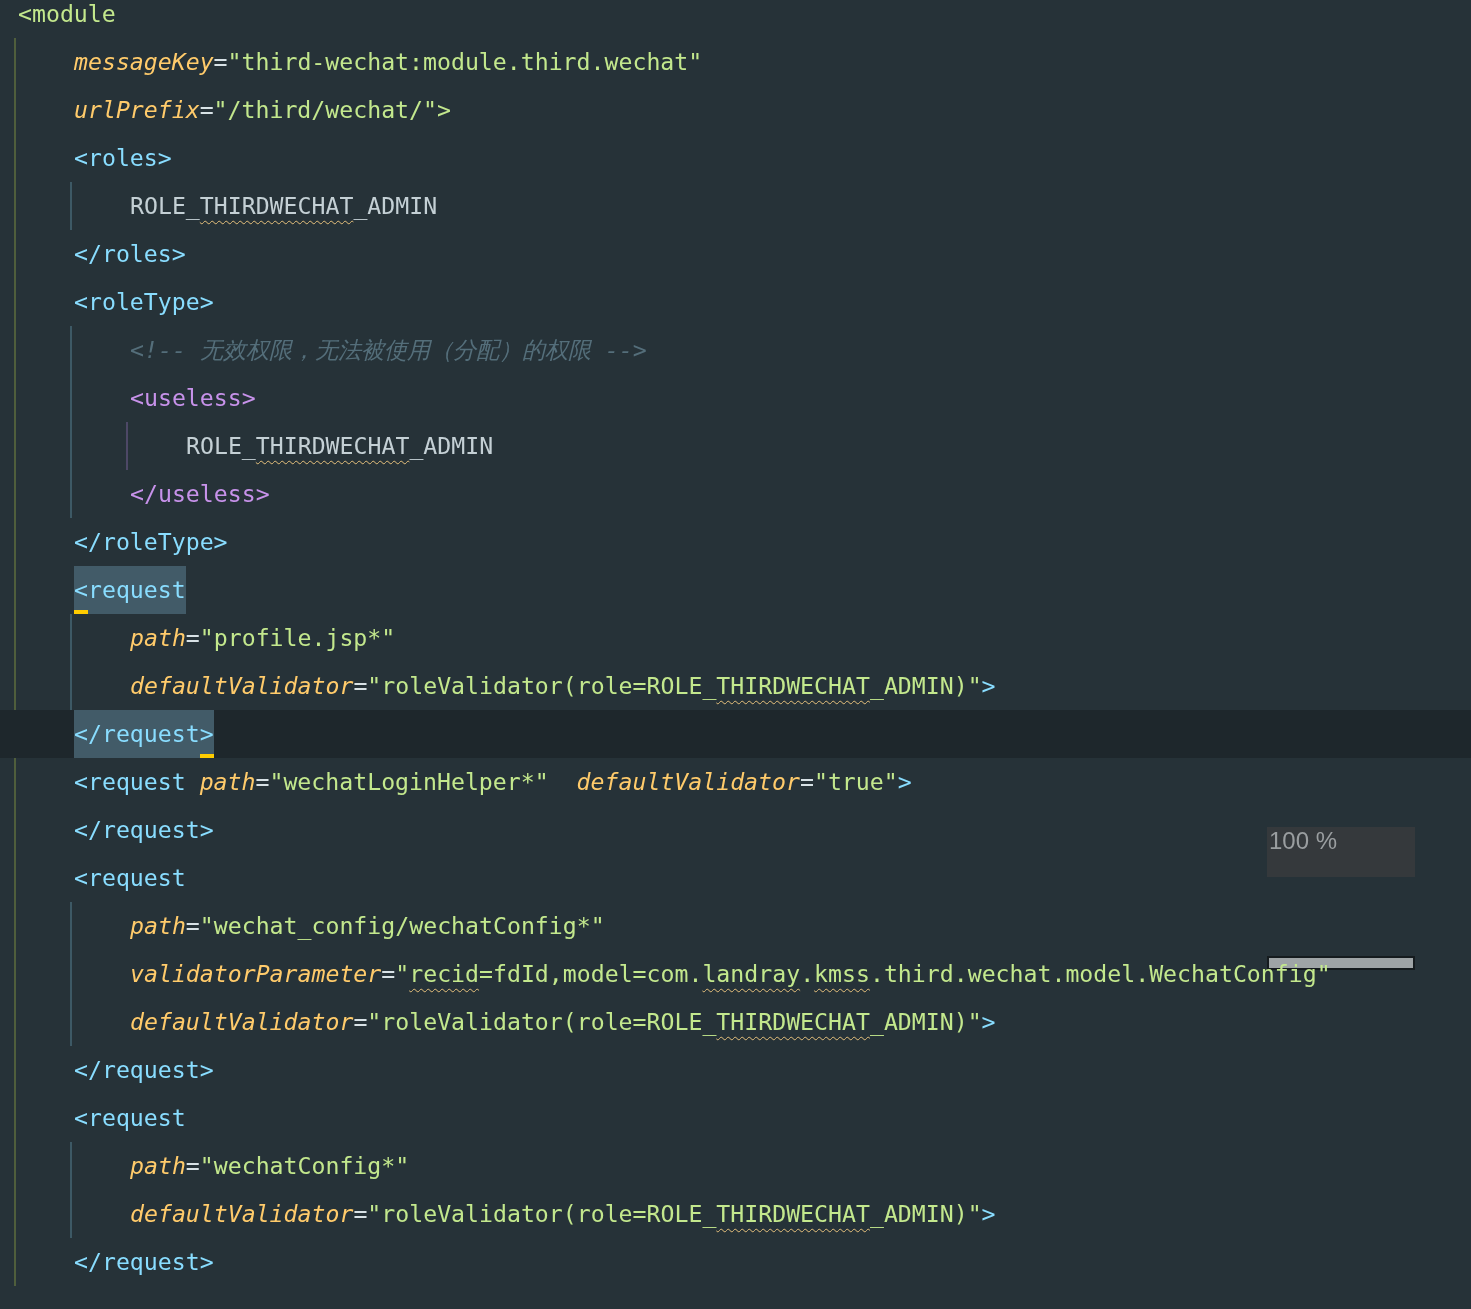 The image size is (1471, 1309). Describe the element at coordinates (67, 14) in the screenshot. I see `code-line: <module` at that location.